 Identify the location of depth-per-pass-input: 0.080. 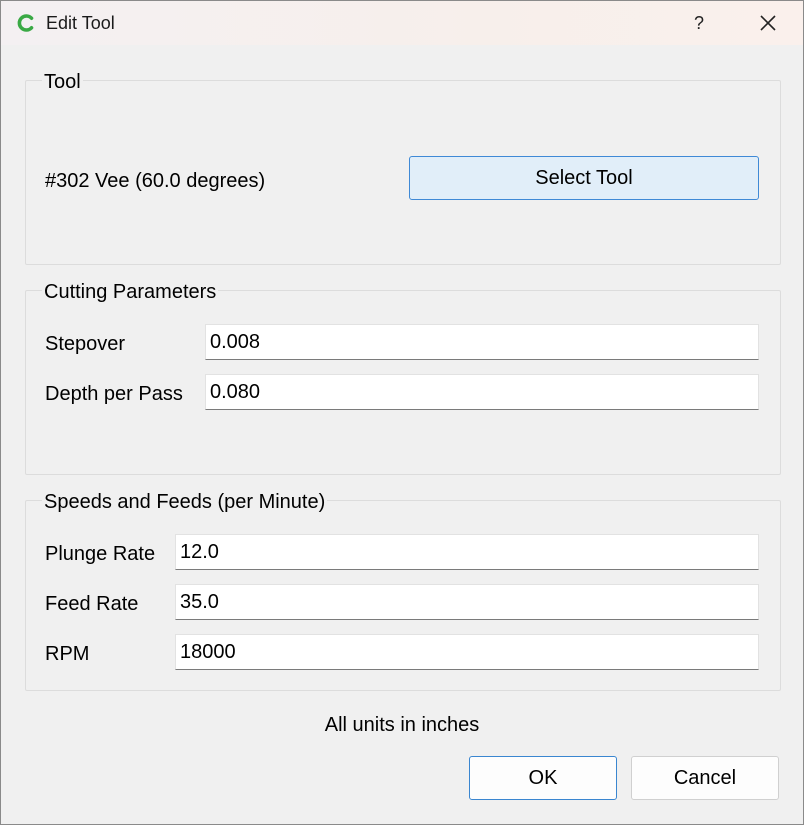
(482, 392).